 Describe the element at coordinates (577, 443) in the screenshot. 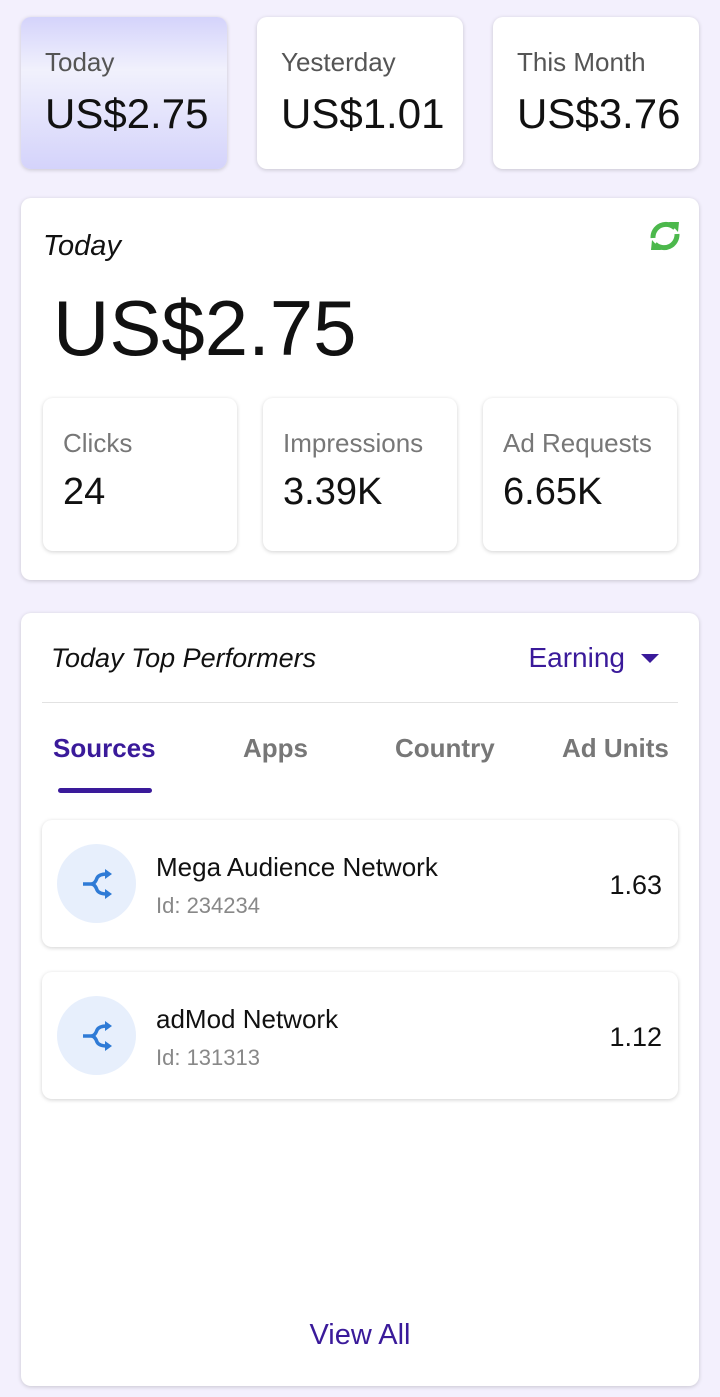

I see `stat-label: Ad Requests` at that location.